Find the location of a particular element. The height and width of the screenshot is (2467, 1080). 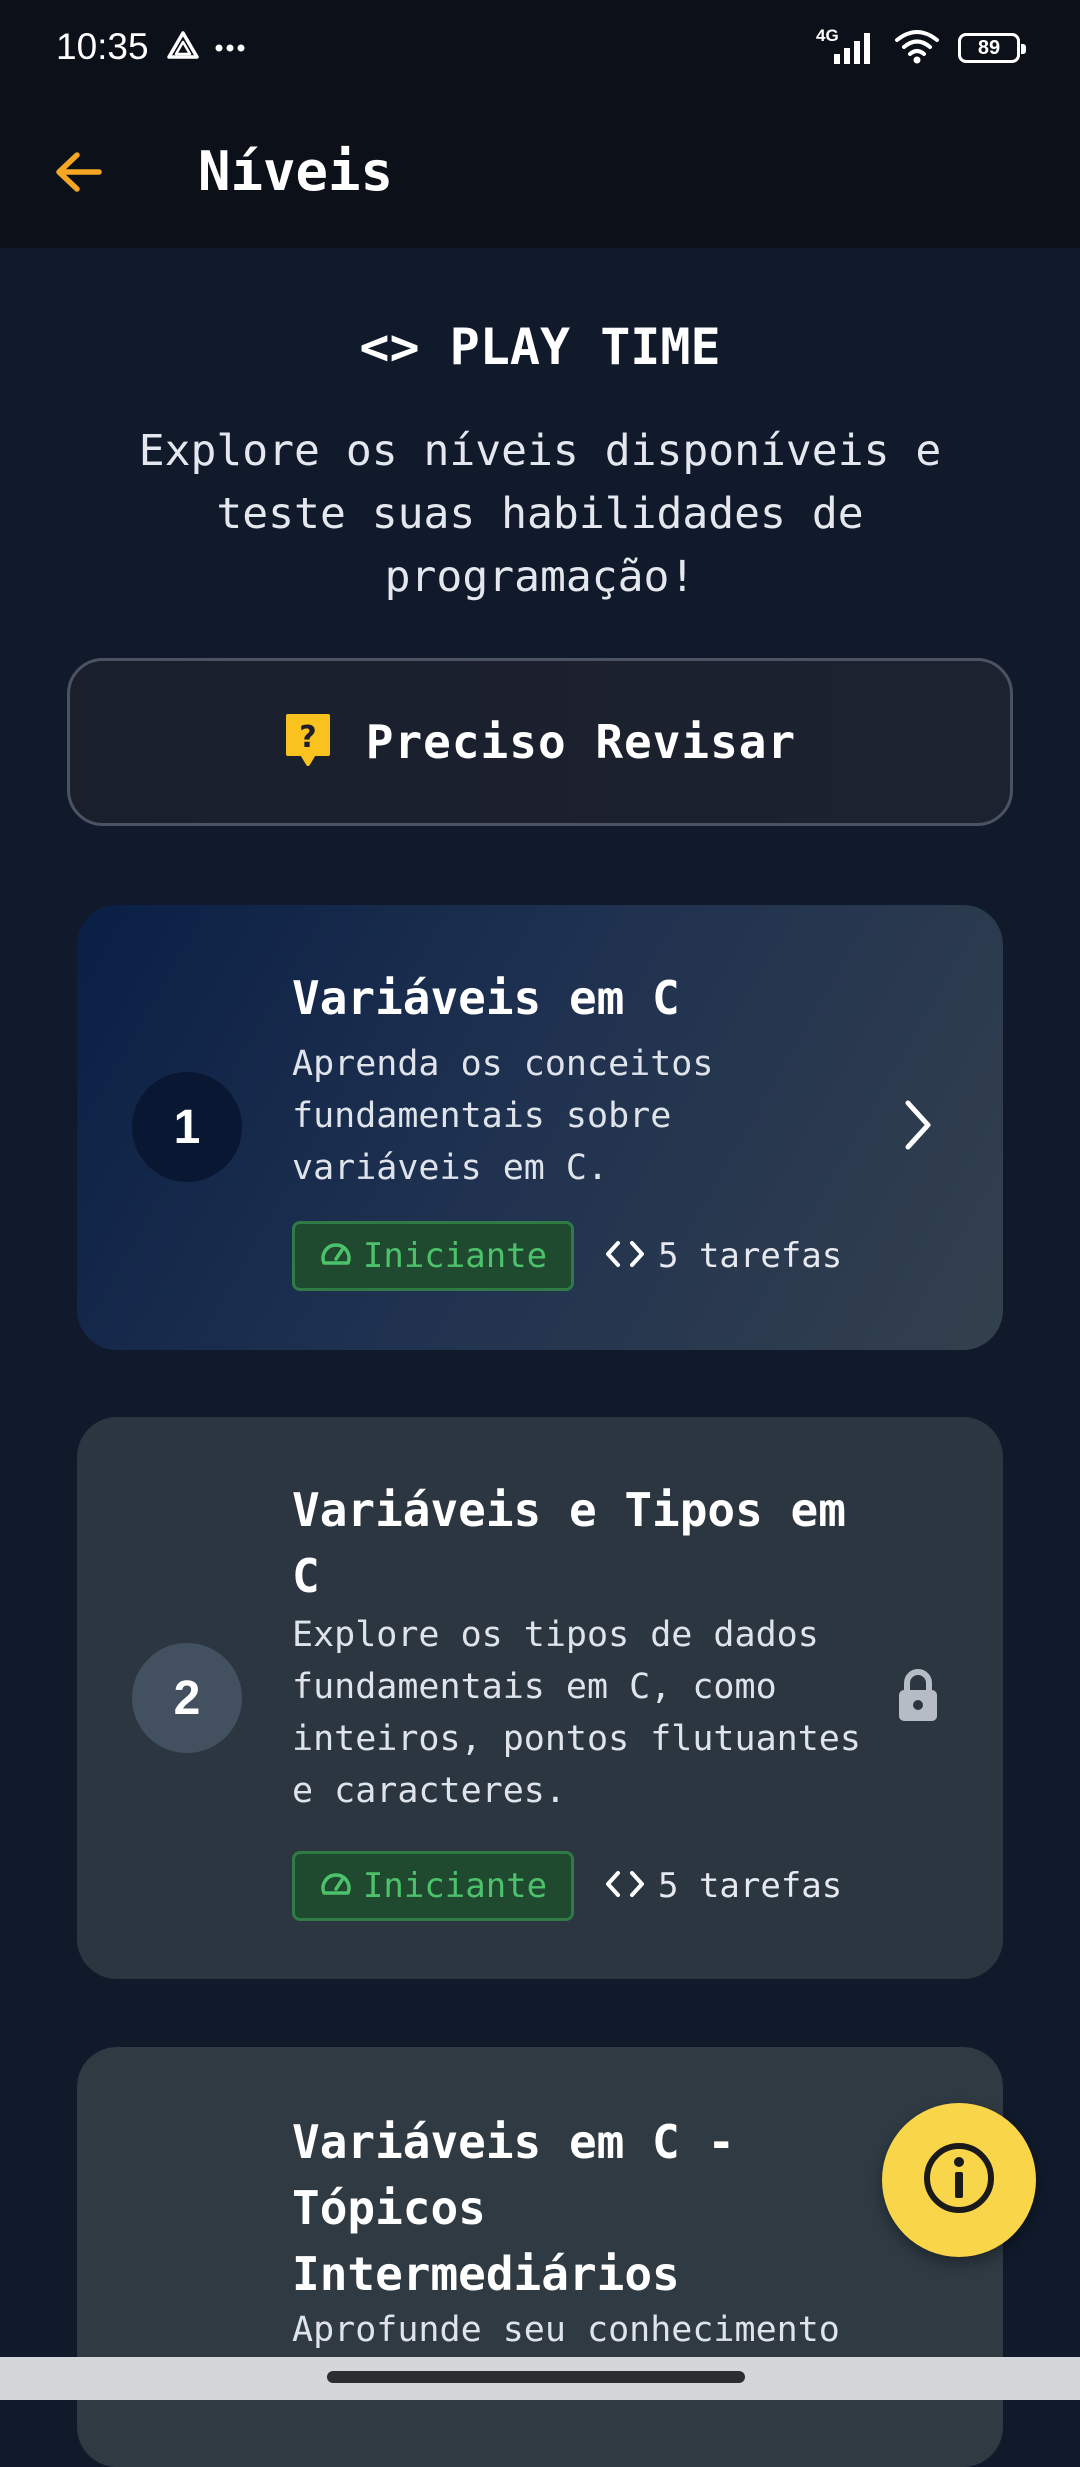

level-title: Variáveis em C is located at coordinates (486, 998).